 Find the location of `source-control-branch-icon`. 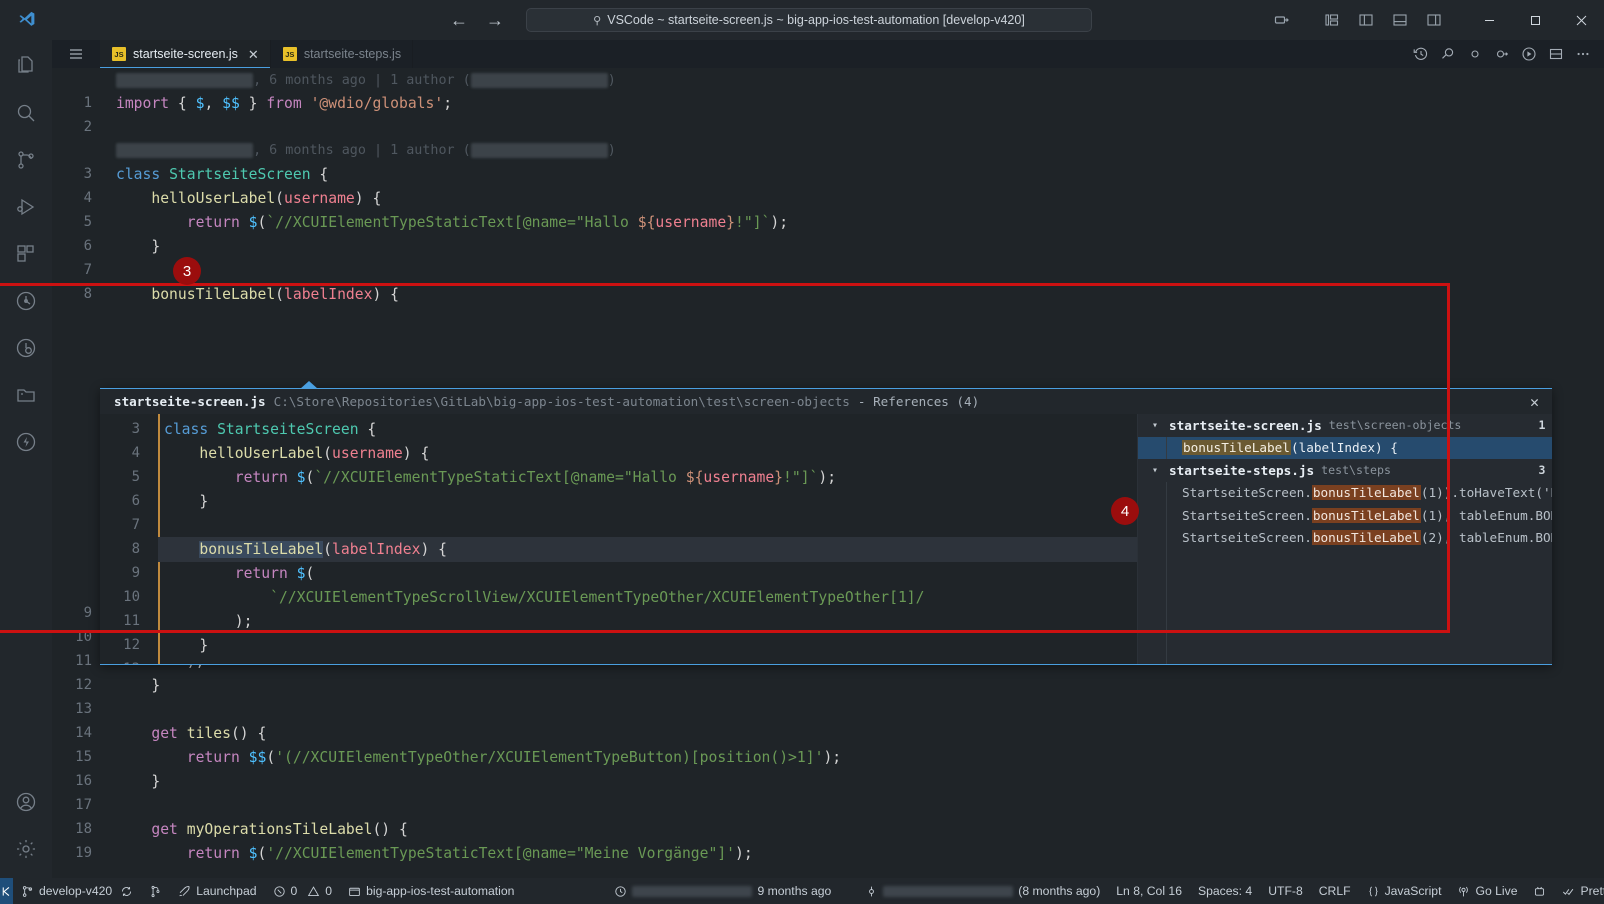

source-control-branch-icon is located at coordinates (27, 891).